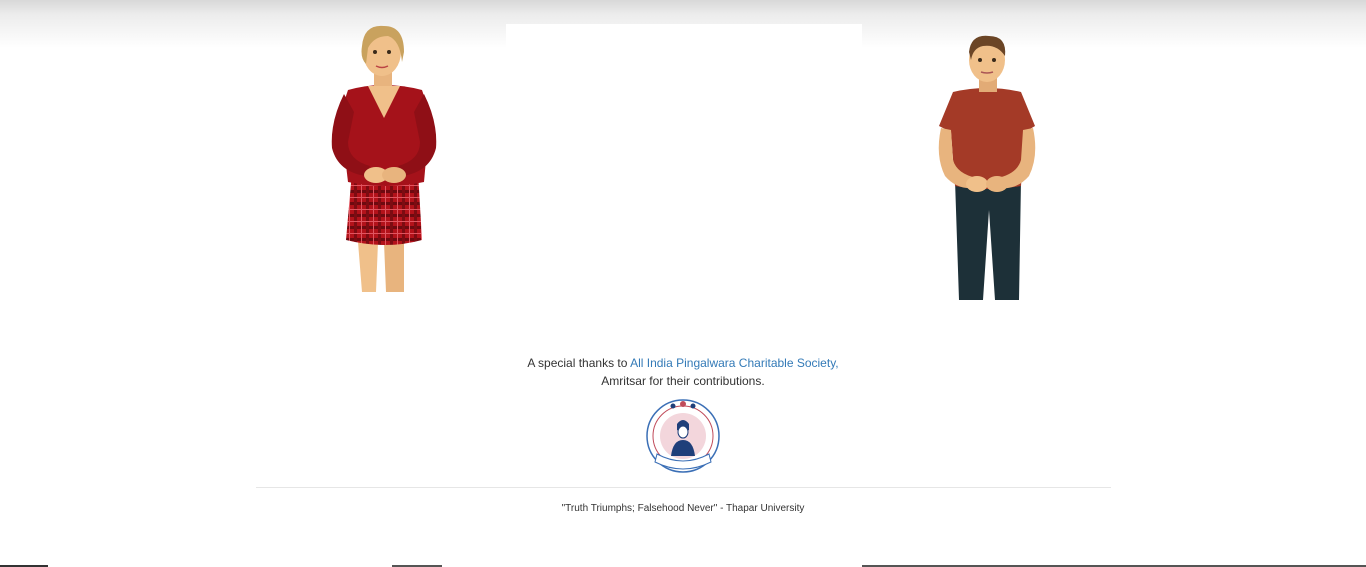  What do you see at coordinates (579, 363) in the screenshot?
I see `credits-prefix: A special thanks to` at bounding box center [579, 363].